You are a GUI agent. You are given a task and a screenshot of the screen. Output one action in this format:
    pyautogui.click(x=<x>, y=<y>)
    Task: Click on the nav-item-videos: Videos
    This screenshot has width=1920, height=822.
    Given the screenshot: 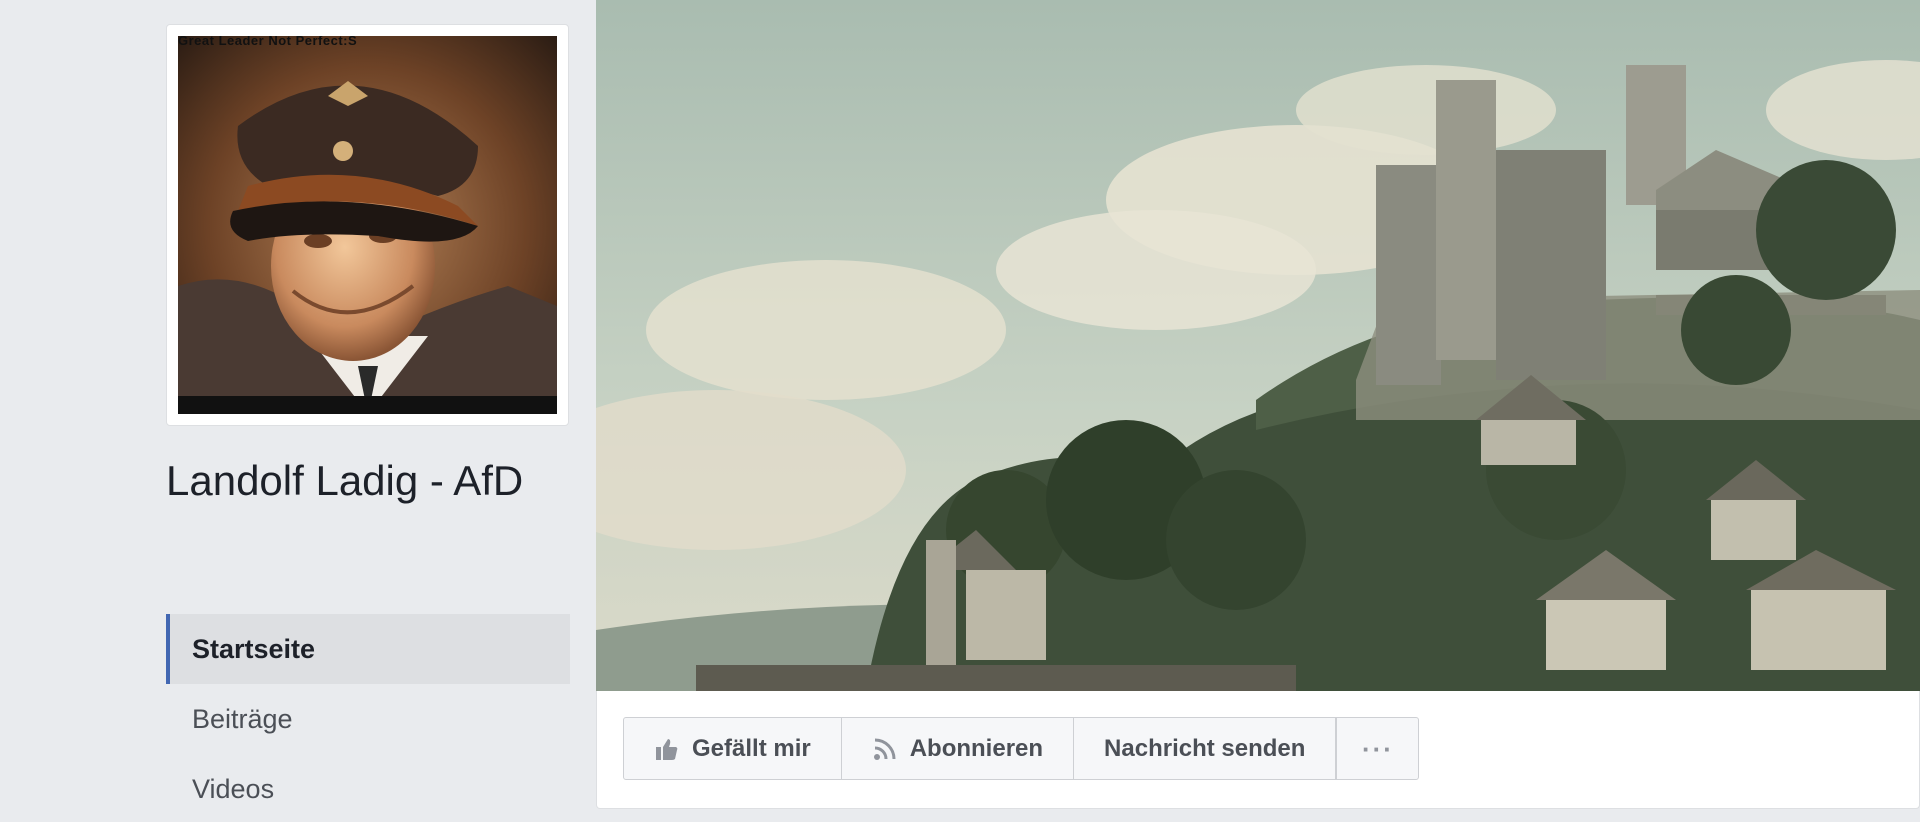 What is the action you would take?
    pyautogui.click(x=368, y=788)
    